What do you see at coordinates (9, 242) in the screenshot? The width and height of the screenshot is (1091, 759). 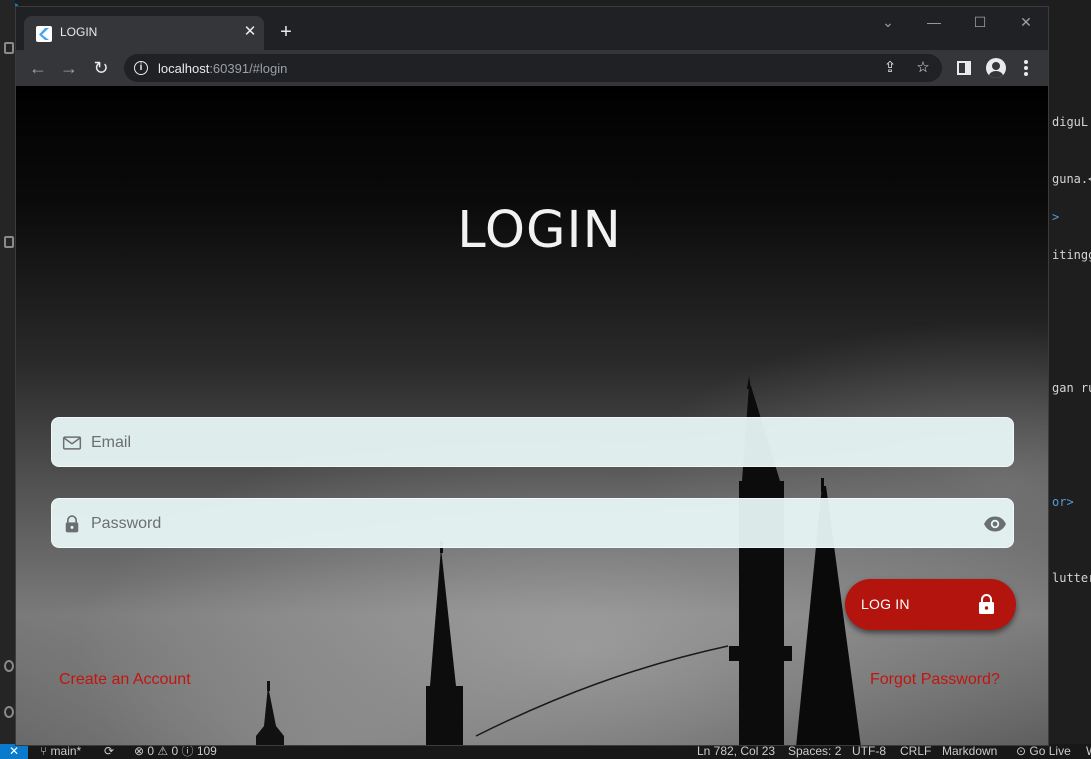 I see `extensions-icon` at bounding box center [9, 242].